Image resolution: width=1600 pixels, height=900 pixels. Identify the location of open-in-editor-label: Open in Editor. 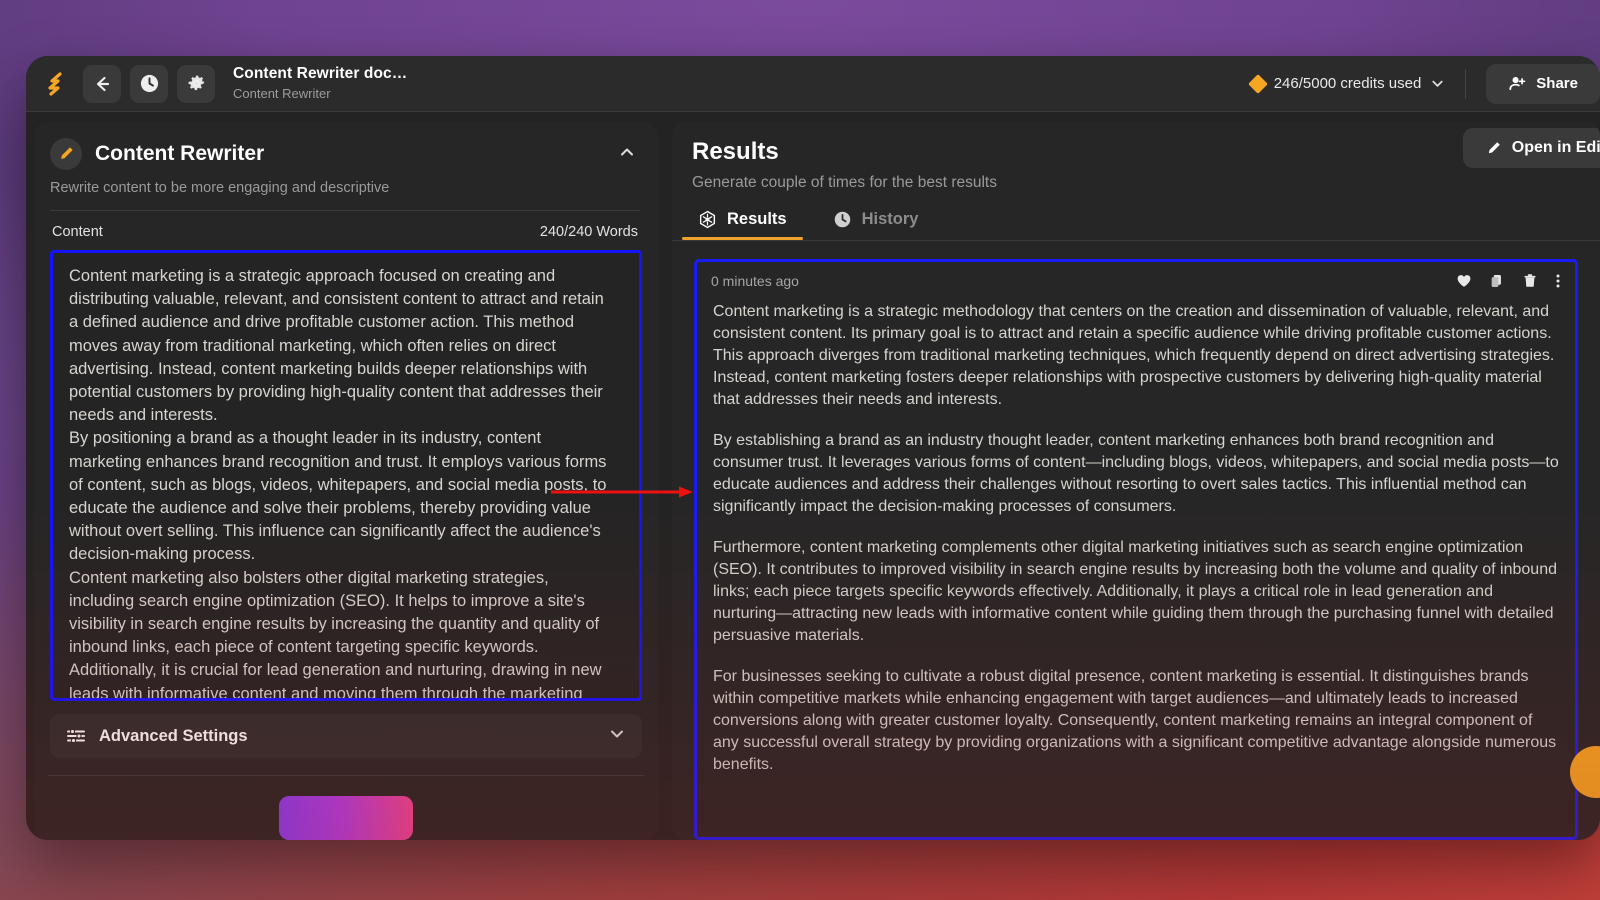
(1555, 147).